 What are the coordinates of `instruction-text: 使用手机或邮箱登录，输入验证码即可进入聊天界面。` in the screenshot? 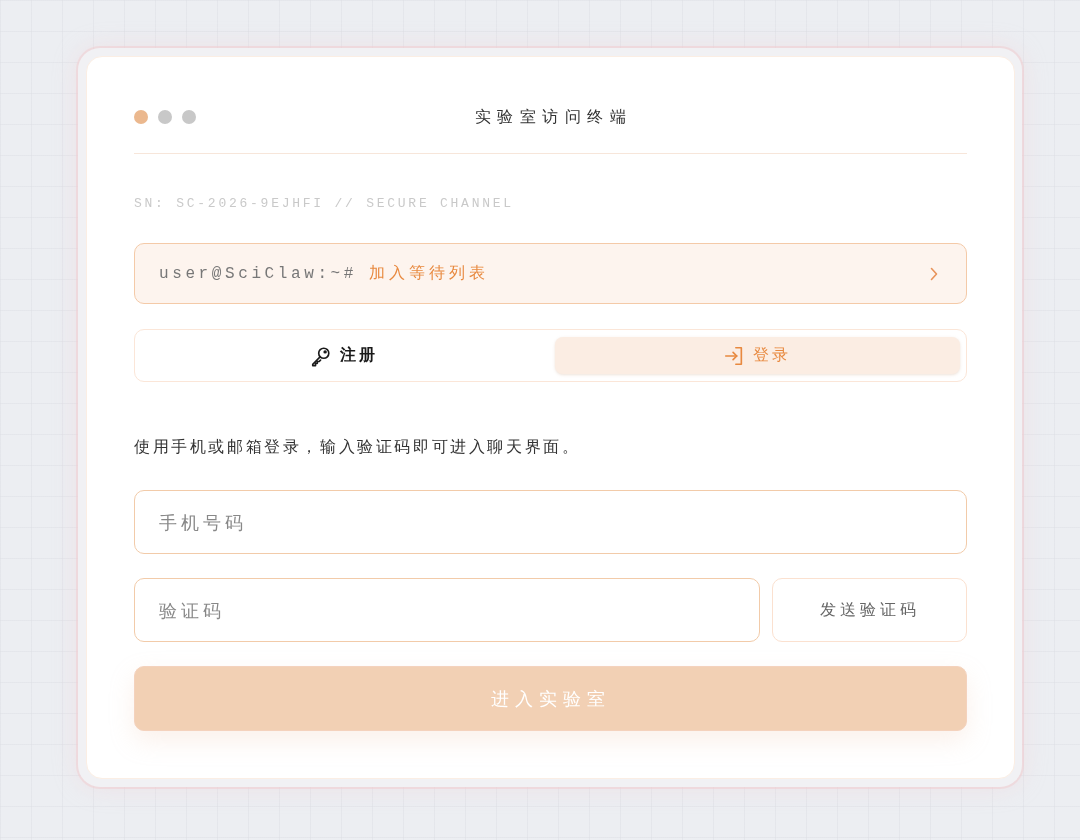 It's located at (358, 447).